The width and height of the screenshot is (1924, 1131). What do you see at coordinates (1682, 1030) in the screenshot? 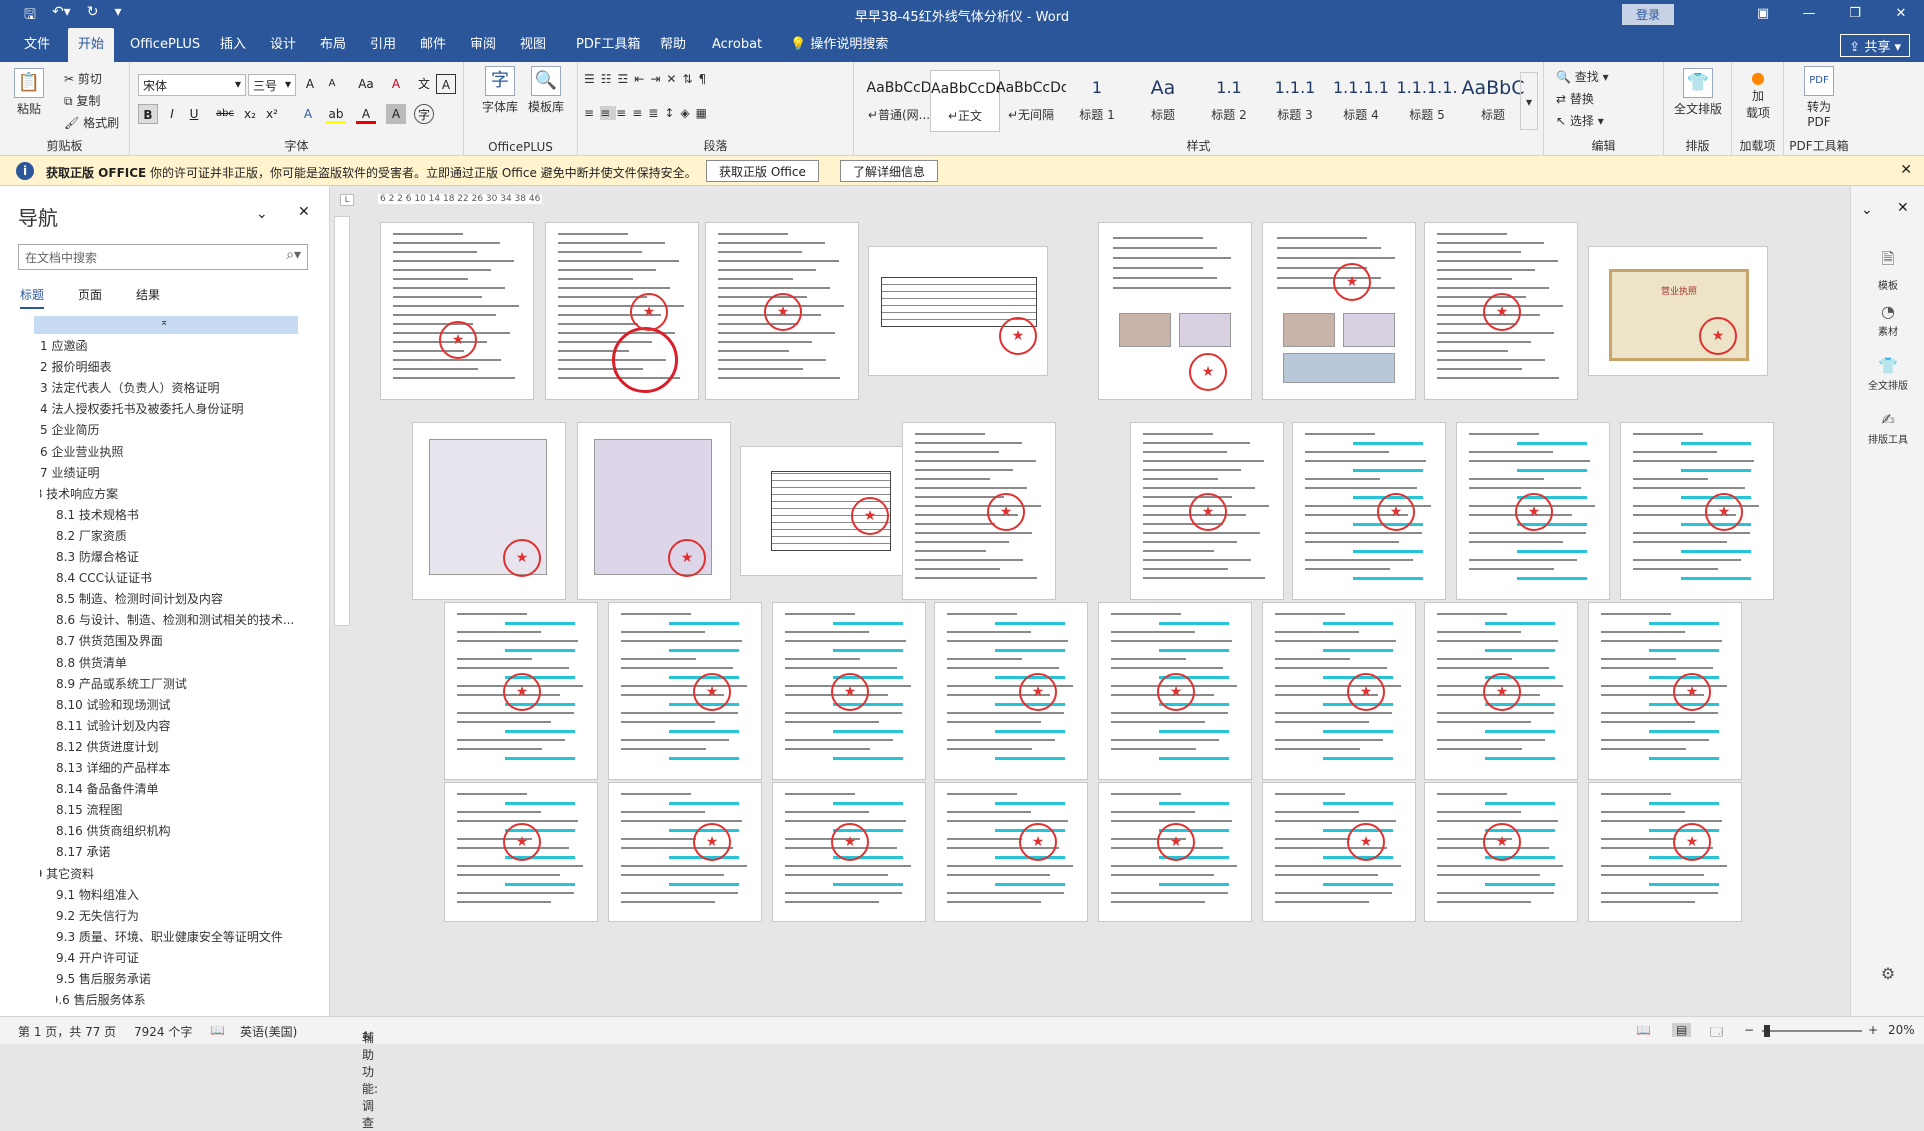
I see `print-layout-icon: ▤` at bounding box center [1682, 1030].